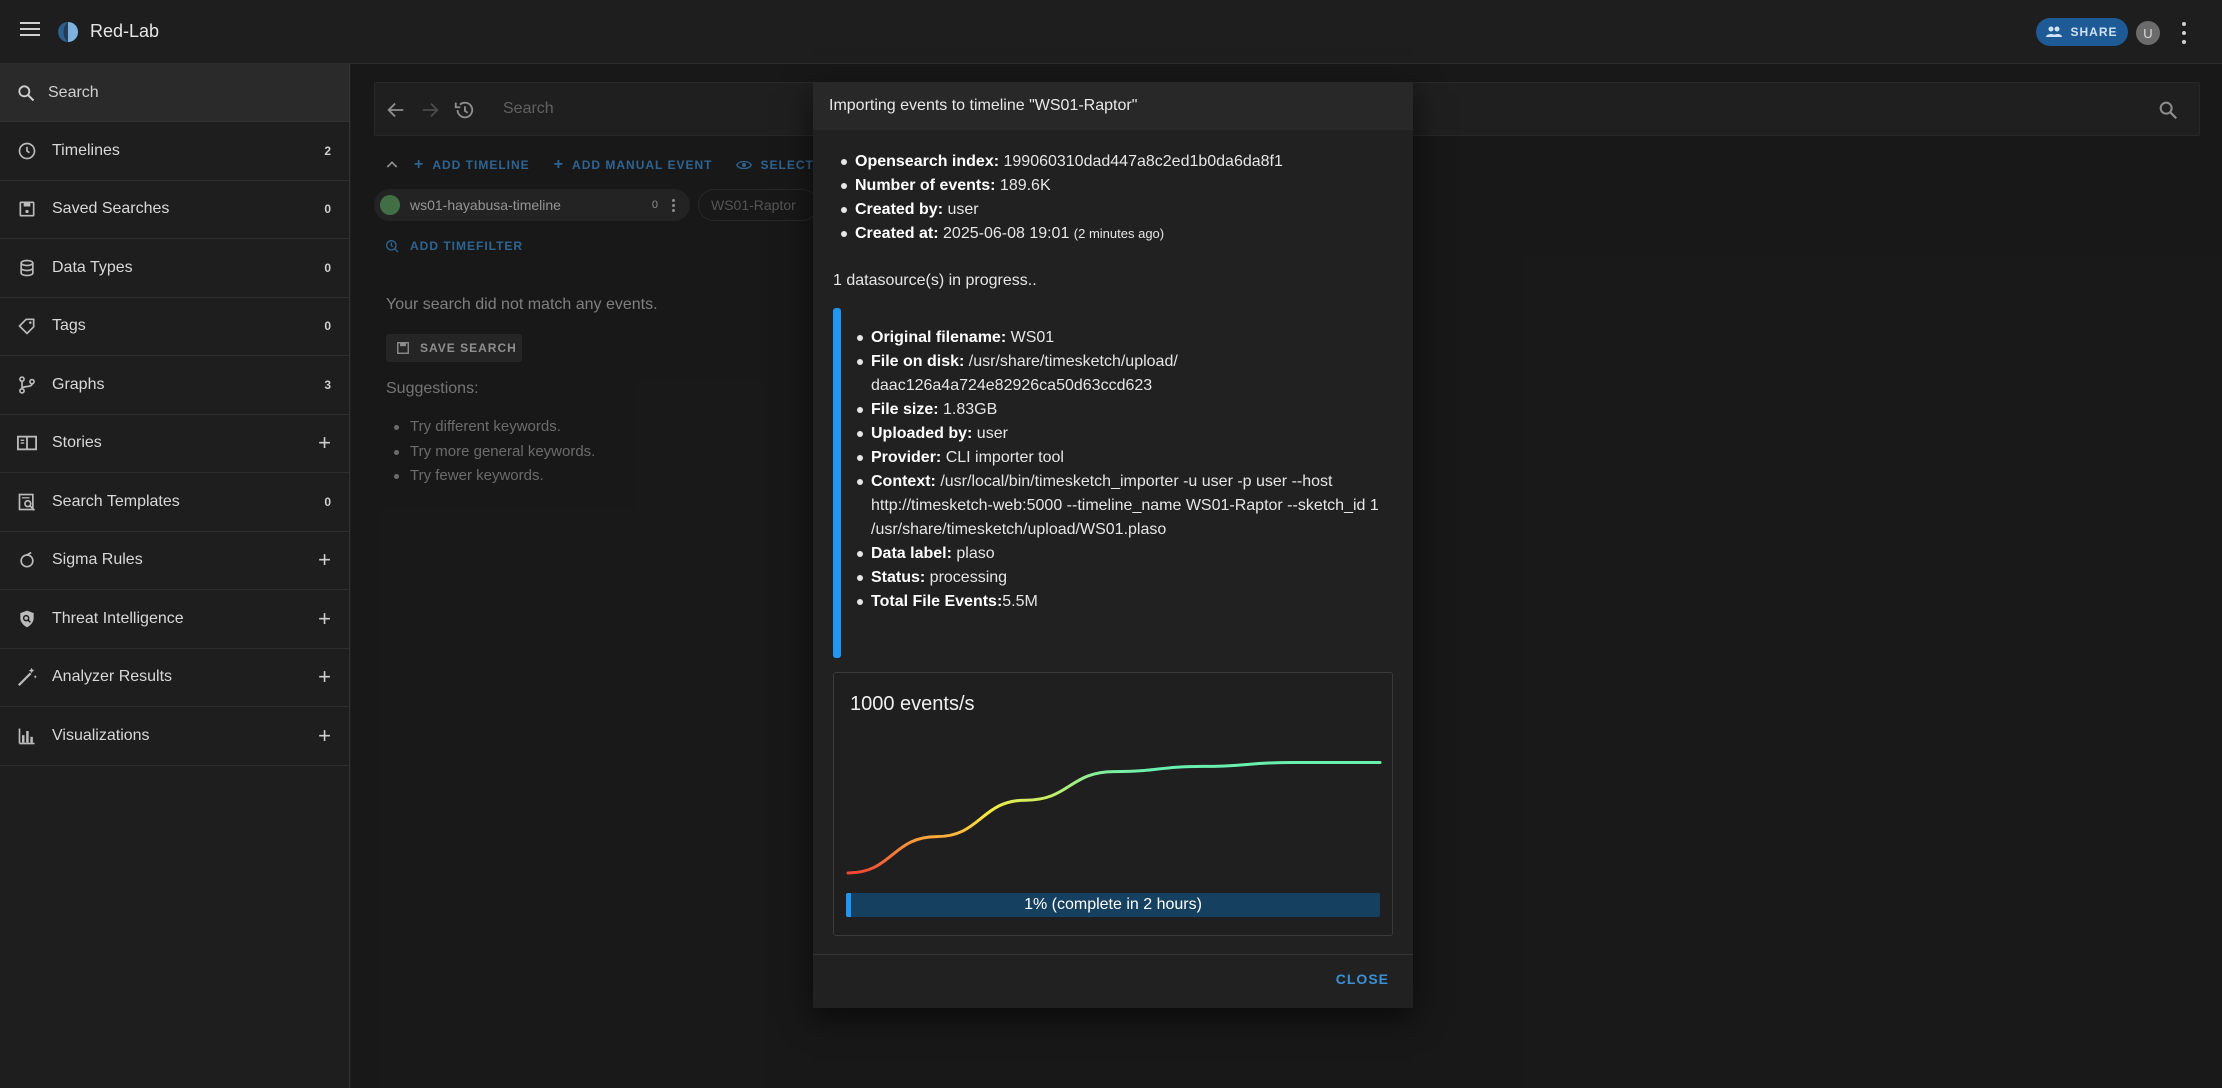 This screenshot has height=1088, width=2222. What do you see at coordinates (1141, 161) in the screenshot?
I see `info-value: 199060310dad447a8c2ed1b0da6da8f1` at bounding box center [1141, 161].